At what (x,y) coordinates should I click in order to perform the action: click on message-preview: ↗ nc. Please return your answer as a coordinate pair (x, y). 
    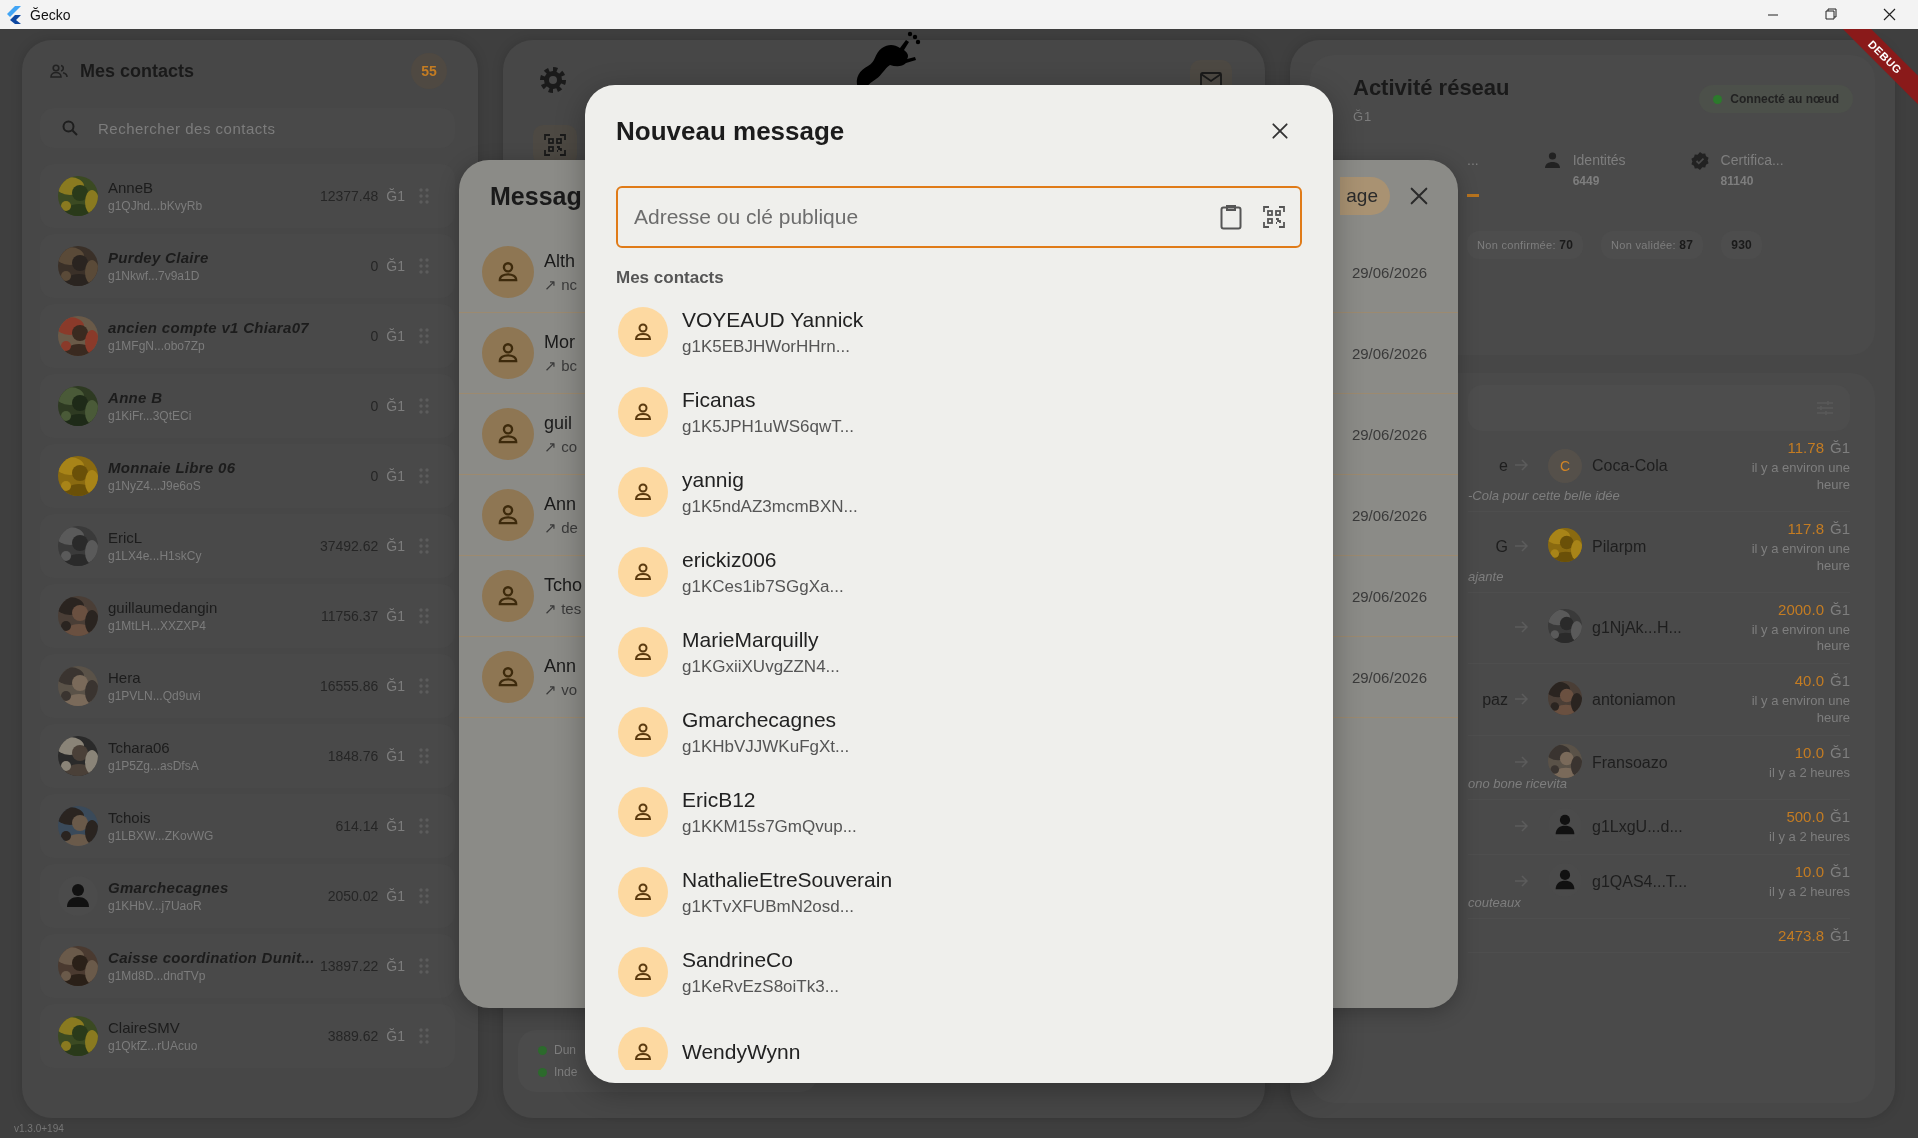
    Looking at the image, I should click on (561, 284).